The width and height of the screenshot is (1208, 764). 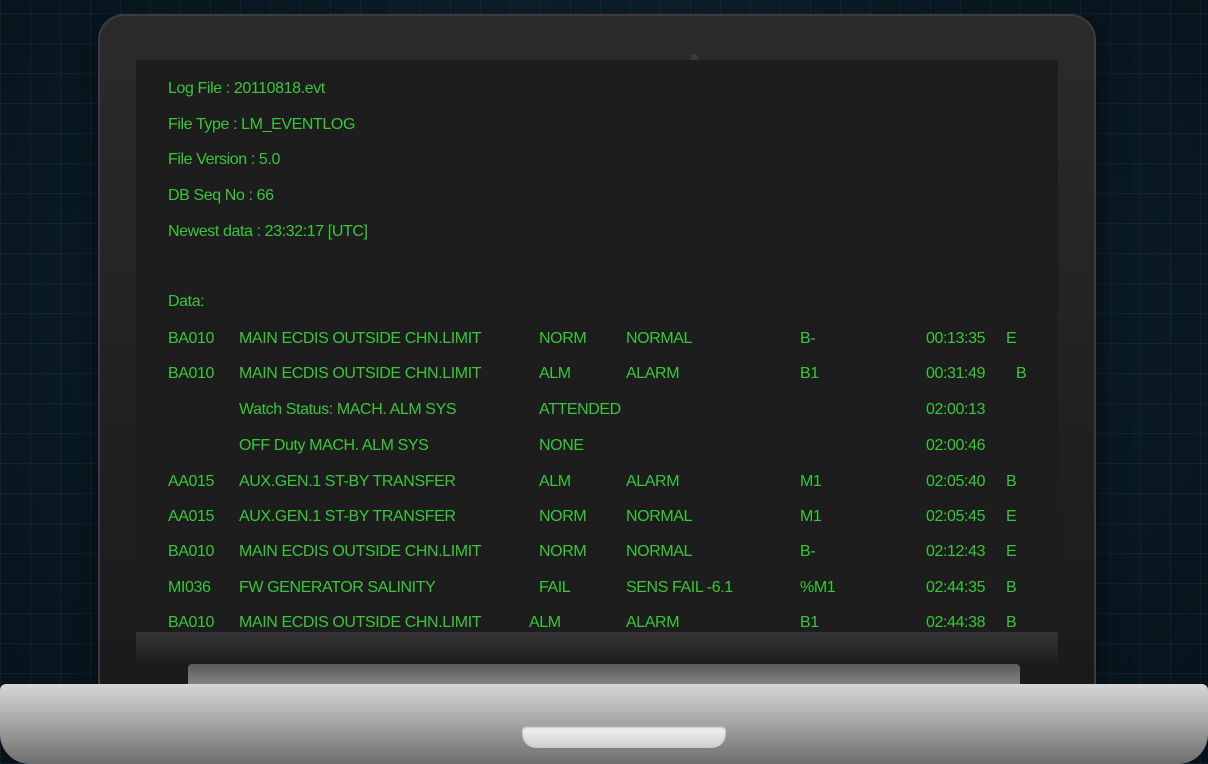 What do you see at coordinates (580, 409) in the screenshot?
I see `event-state: ATTENDED` at bounding box center [580, 409].